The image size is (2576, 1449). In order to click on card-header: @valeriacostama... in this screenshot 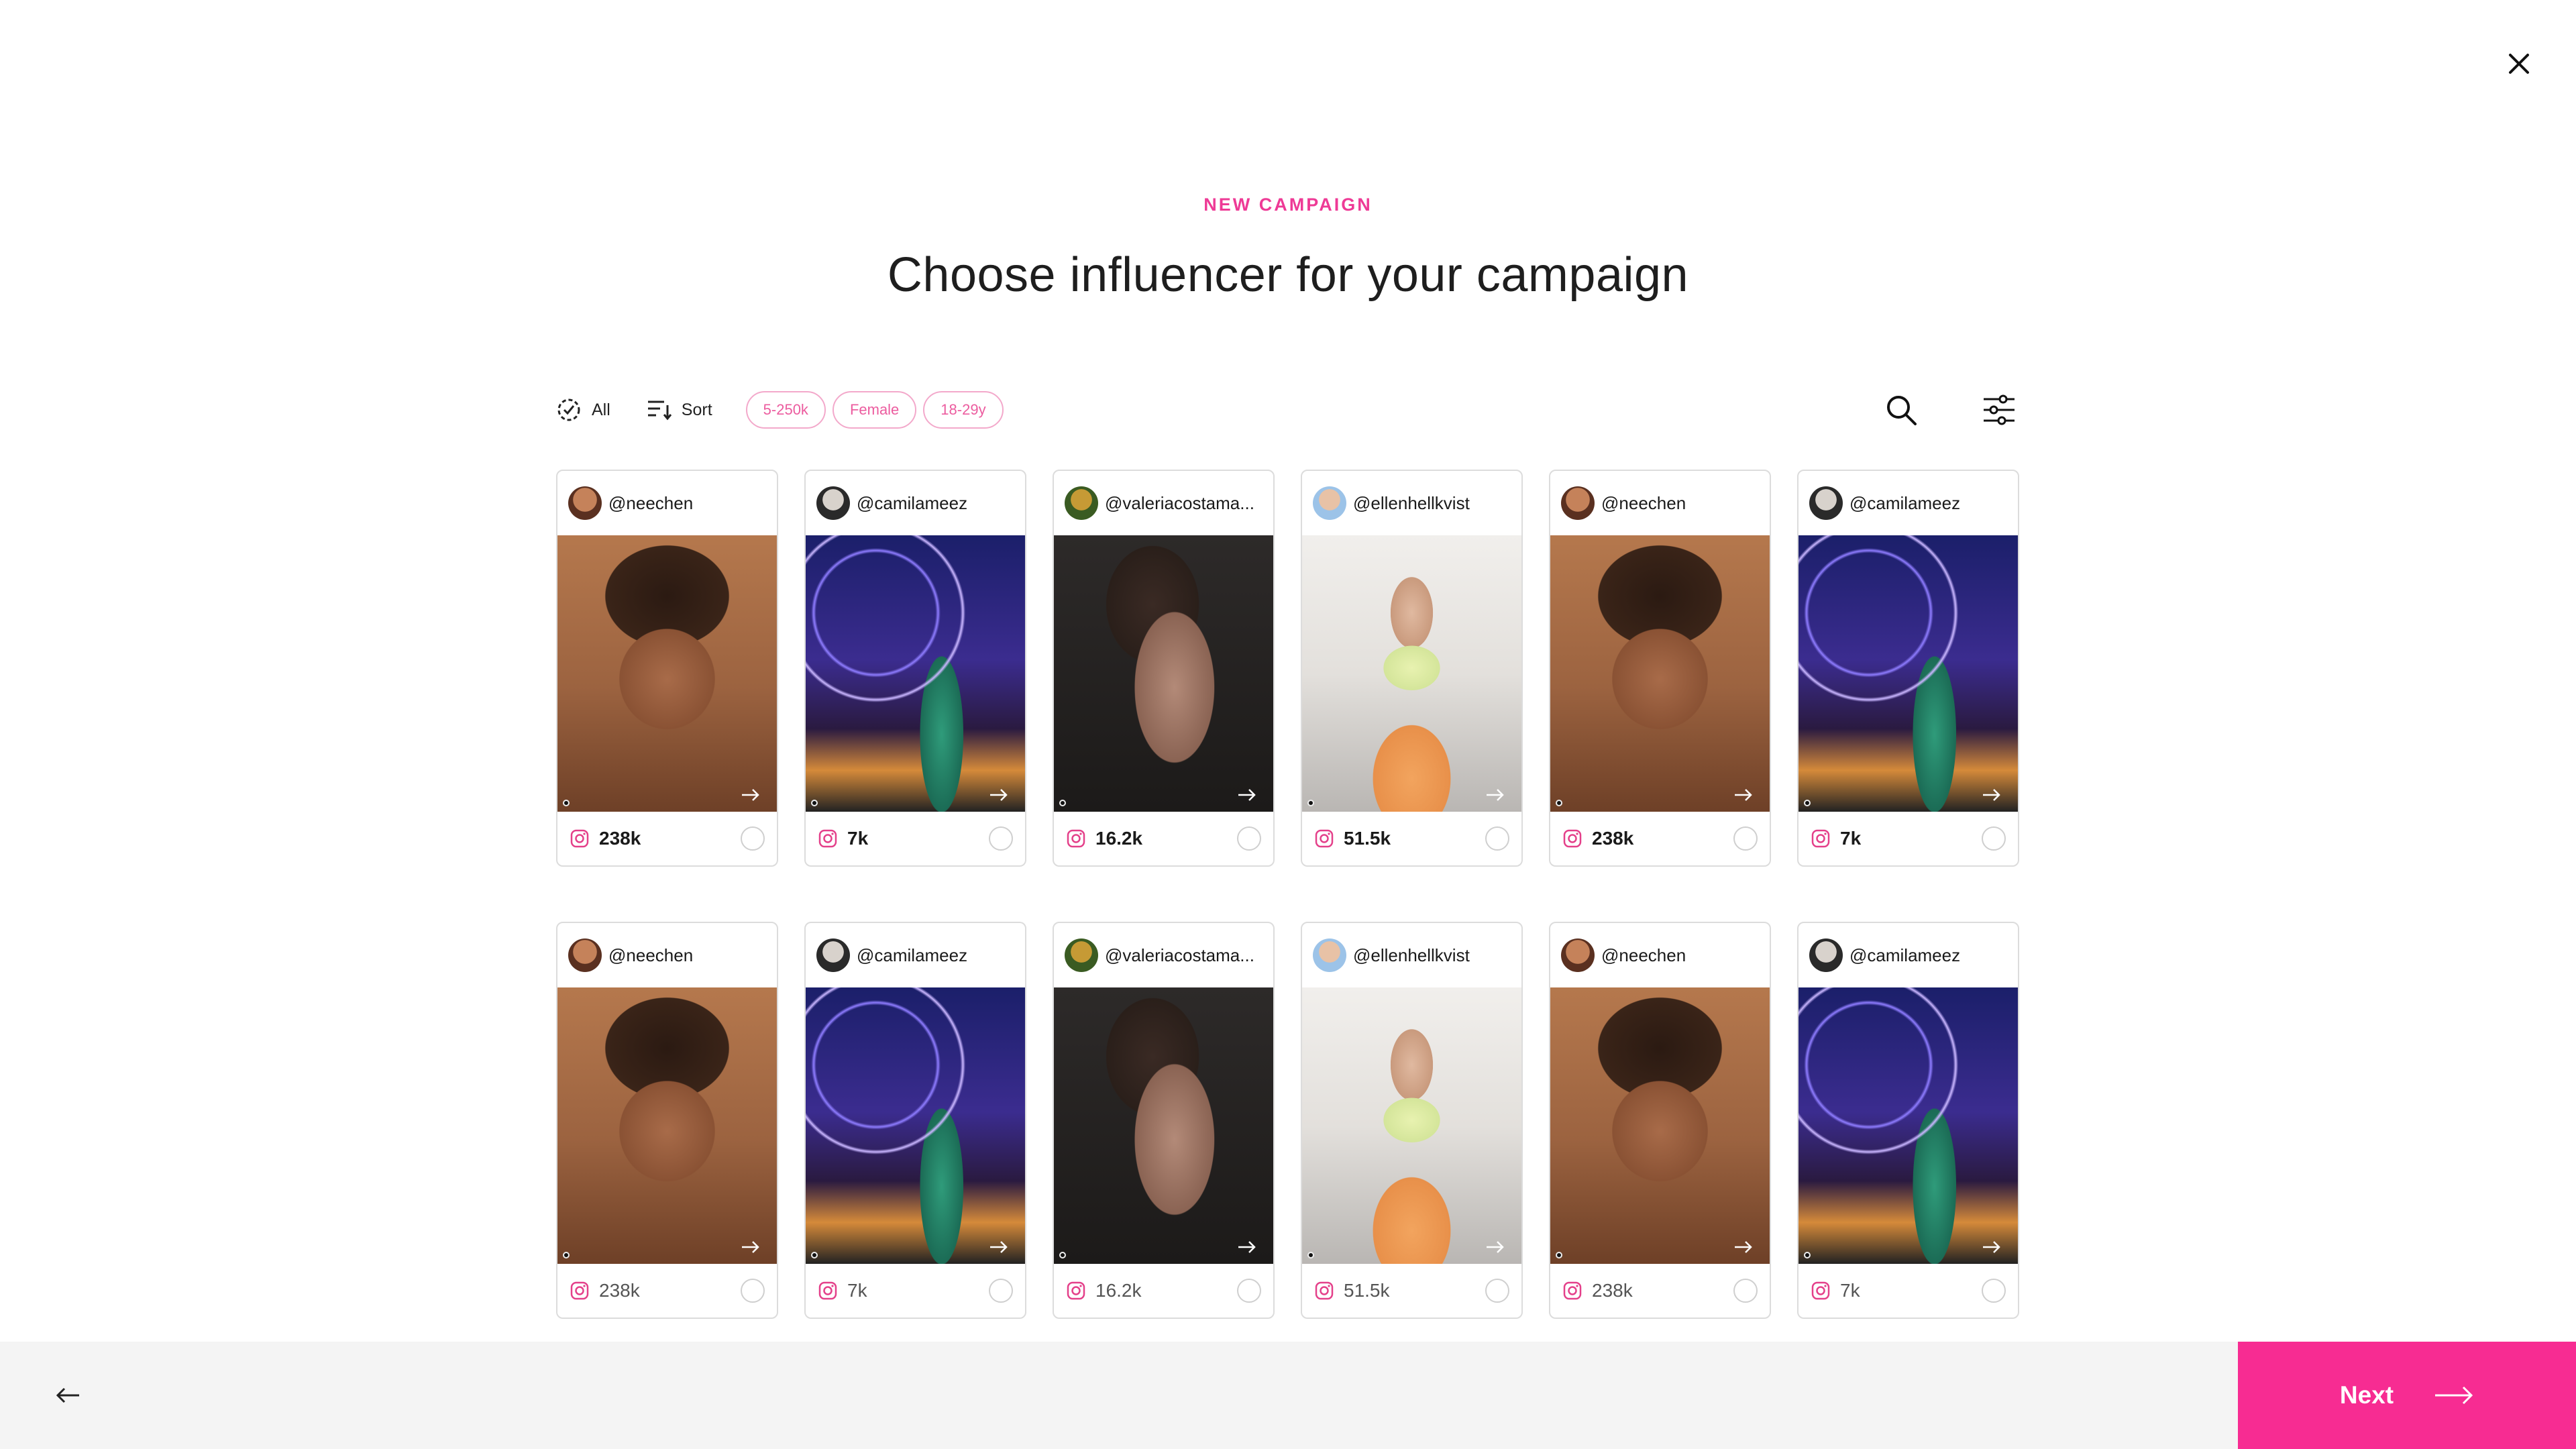, I will do `click(1163, 955)`.